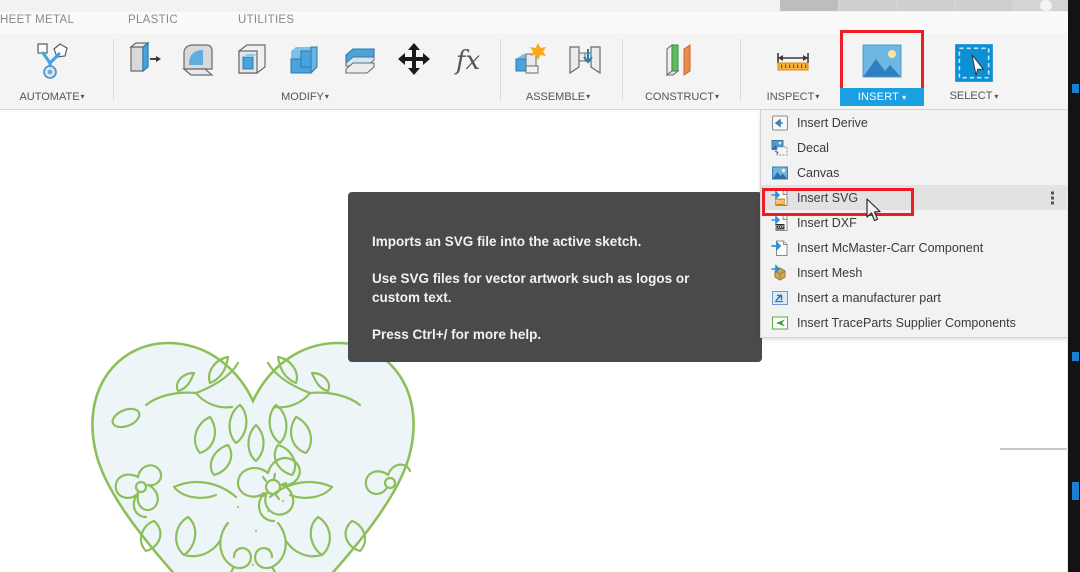 The height and width of the screenshot is (572, 1080). Describe the element at coordinates (813, 147) in the screenshot. I see `menu-item-label: Decal` at that location.